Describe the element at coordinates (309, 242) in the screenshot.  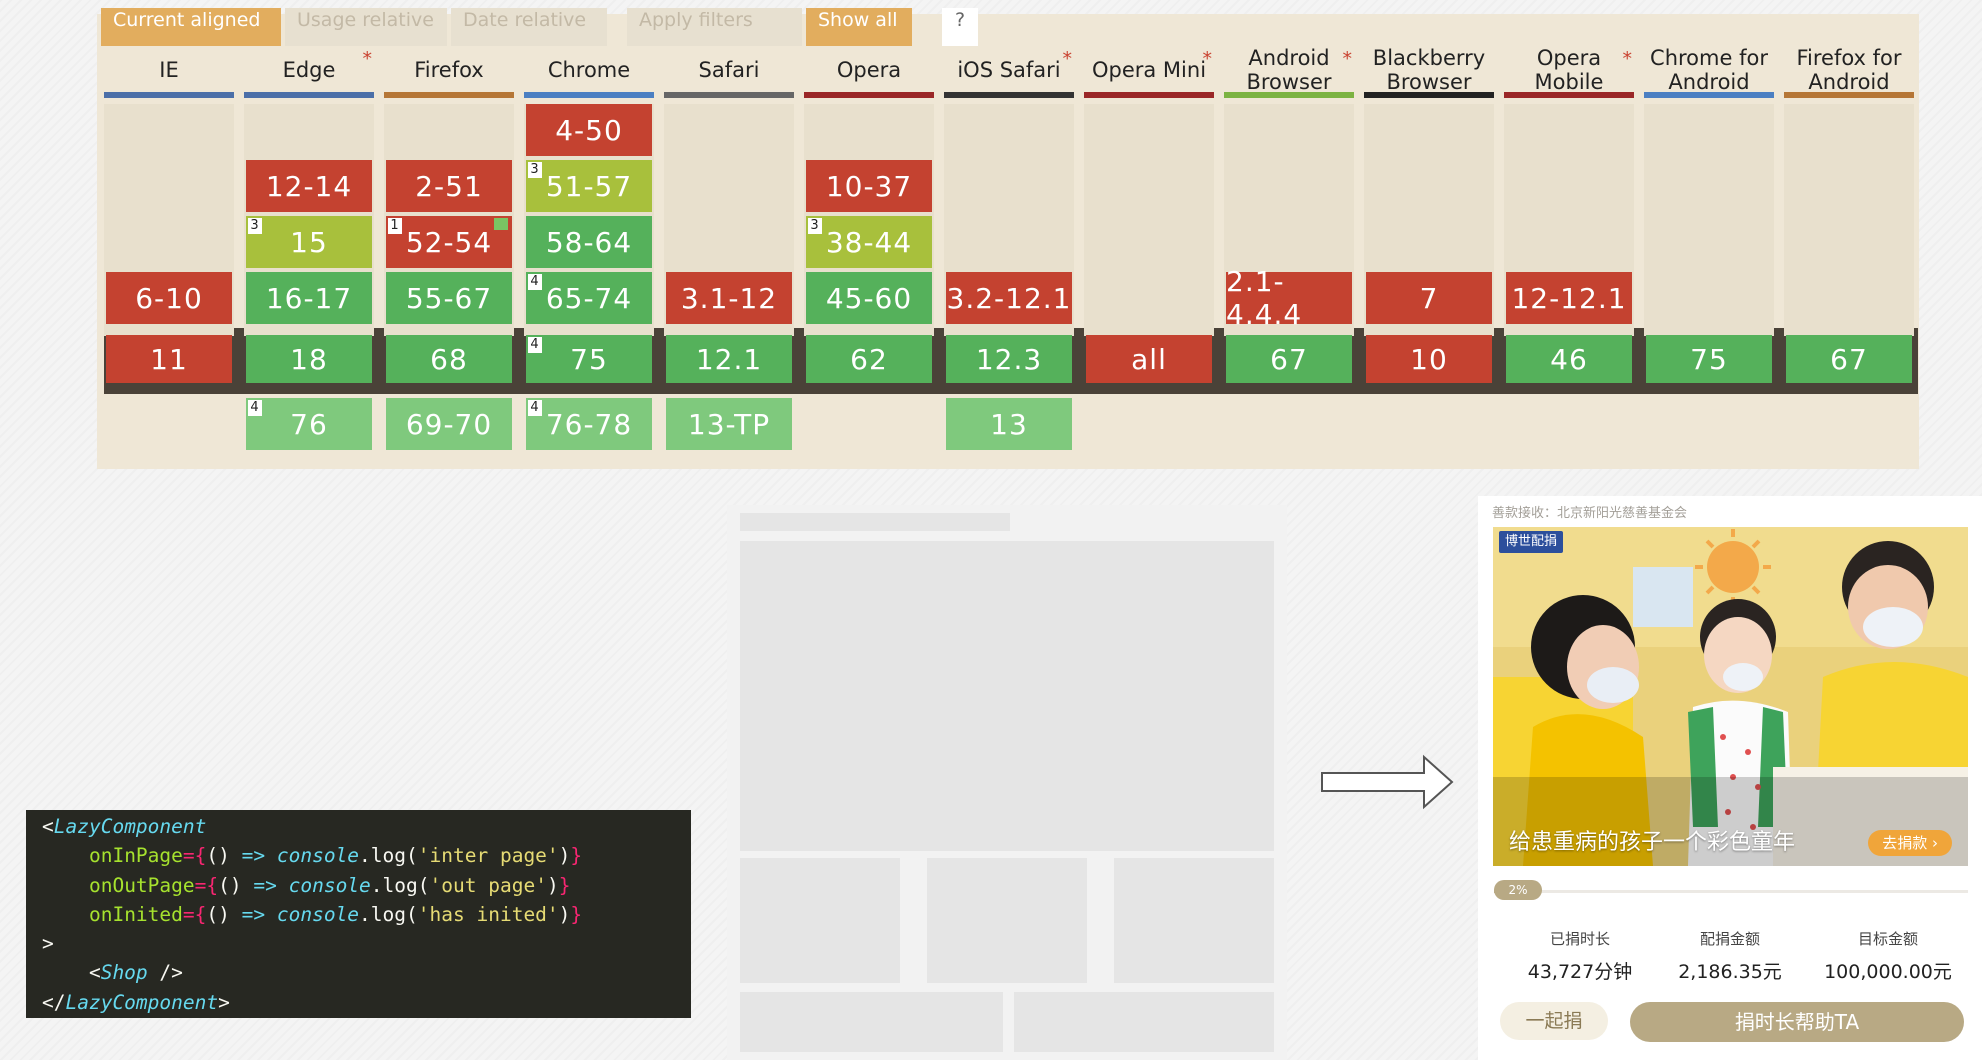
I see `version-cell-prev1: 15 3` at that location.